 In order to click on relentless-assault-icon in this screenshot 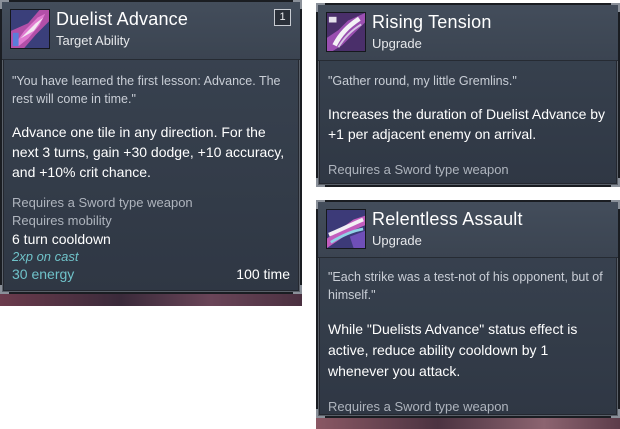, I will do `click(346, 229)`.